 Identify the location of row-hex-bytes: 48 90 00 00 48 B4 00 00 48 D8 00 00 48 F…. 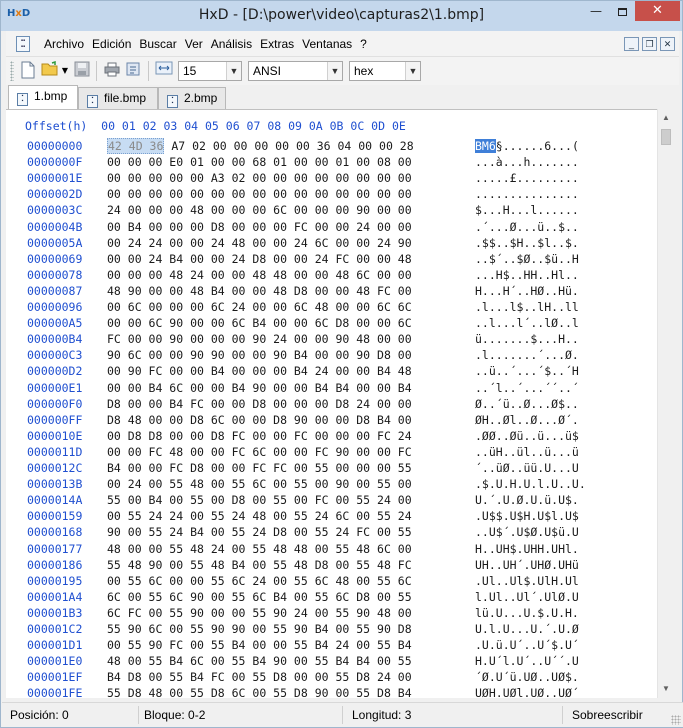
(259, 291).